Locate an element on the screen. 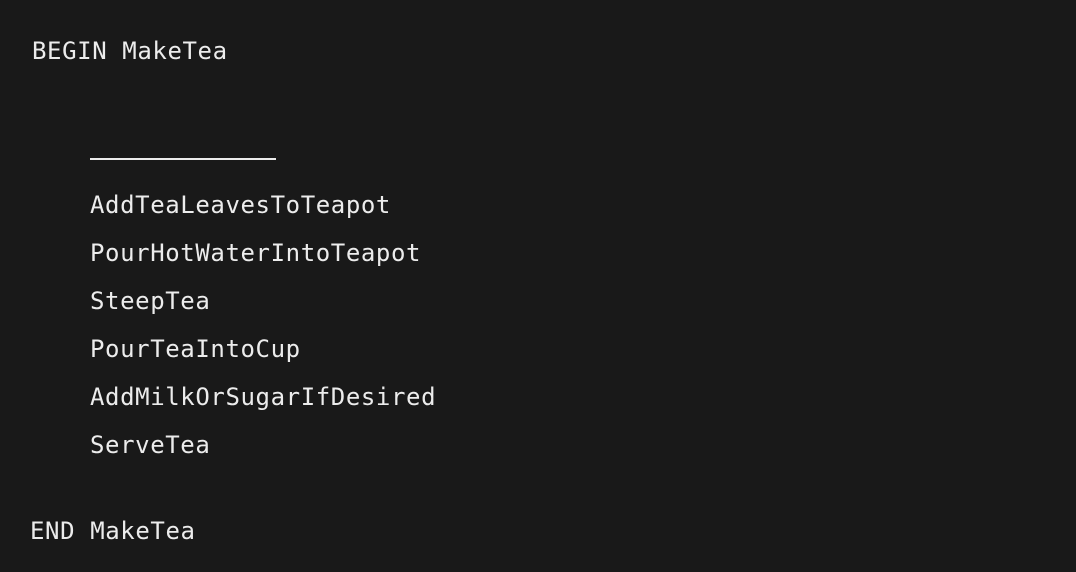 The image size is (1076, 572). begin-statement: BEGIN MakeTea is located at coordinates (130, 51).